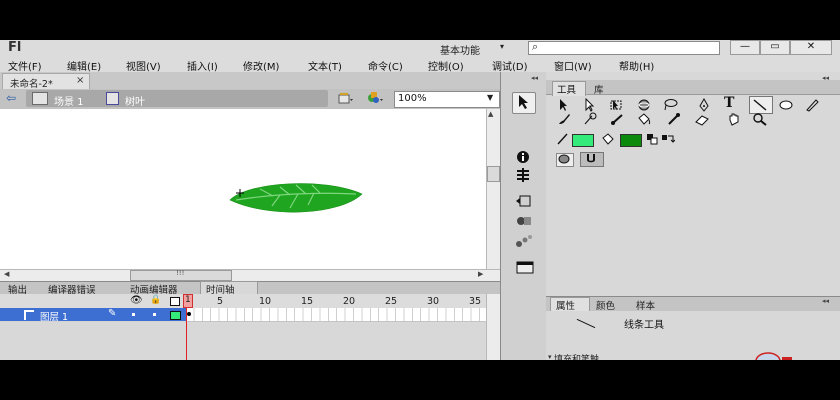 The image size is (840, 400). Describe the element at coordinates (480, 274) in the screenshot. I see `scroll-right-icon: ▶` at that location.